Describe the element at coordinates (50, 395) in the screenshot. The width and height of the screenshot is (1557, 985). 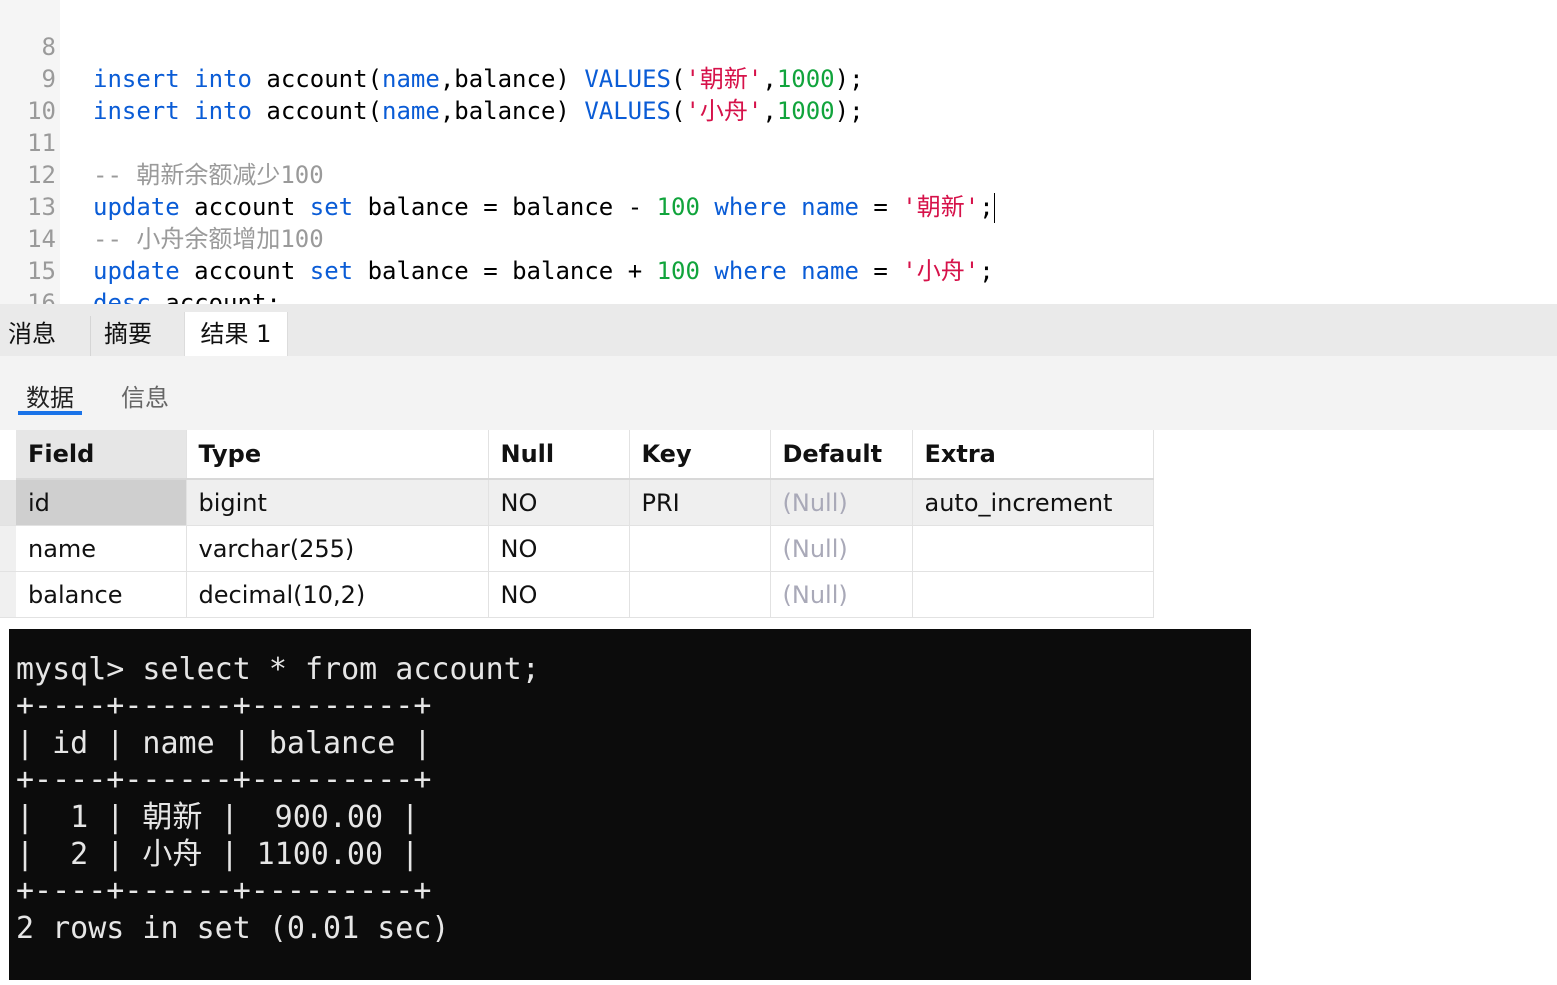
I see `subtab-data: 数据` at that location.